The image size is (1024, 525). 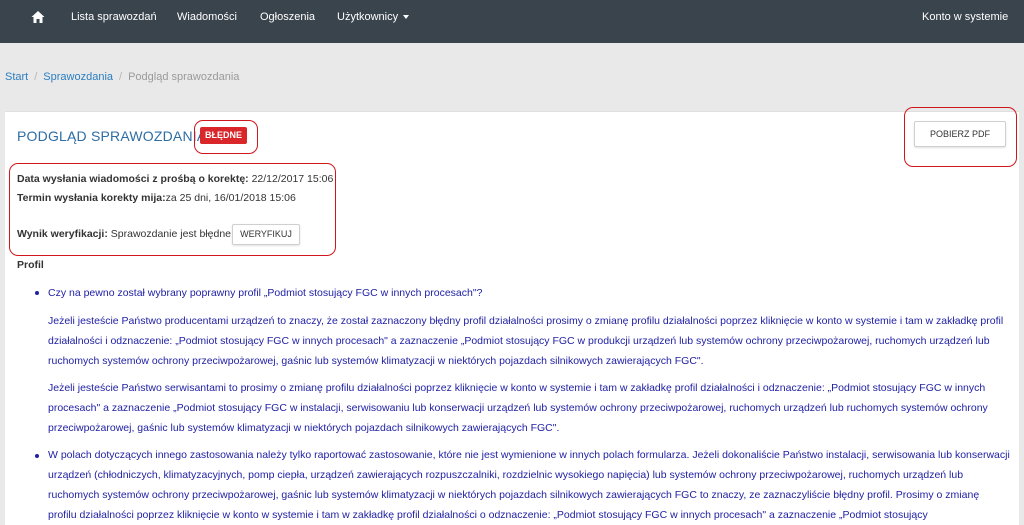 What do you see at coordinates (114, 17) in the screenshot?
I see `nav-item-lista-sprawozdan: Lista sprawozdań` at bounding box center [114, 17].